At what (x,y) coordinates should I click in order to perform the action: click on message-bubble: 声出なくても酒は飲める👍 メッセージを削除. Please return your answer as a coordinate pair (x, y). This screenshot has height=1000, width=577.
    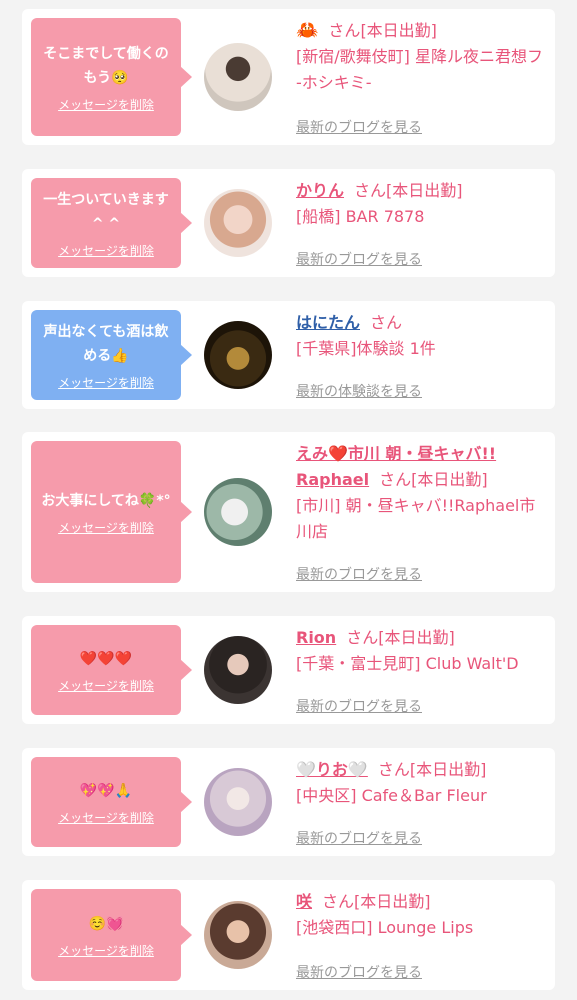
    Looking at the image, I should click on (111, 355).